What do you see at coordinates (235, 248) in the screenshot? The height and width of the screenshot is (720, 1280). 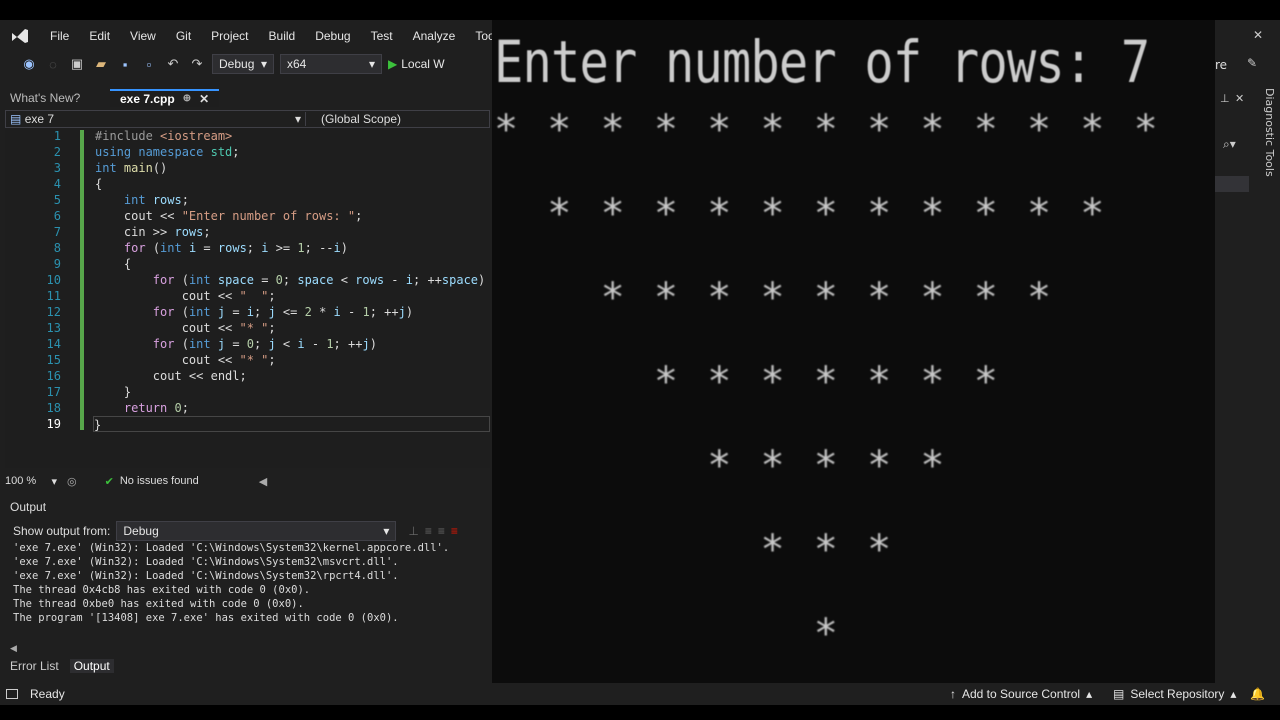 I see `code-line: for (int i = rows; i >= 1; --i)` at bounding box center [235, 248].